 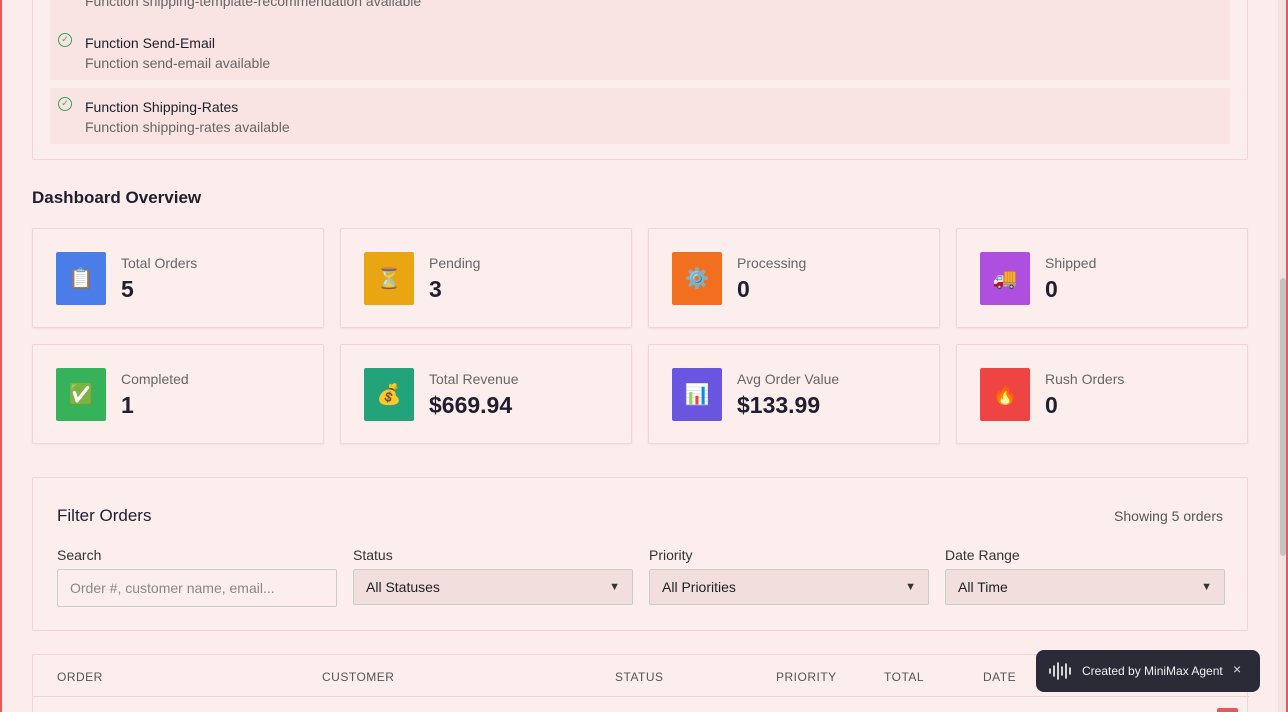 I want to click on column-header-total: TOTAL, so click(x=904, y=677).